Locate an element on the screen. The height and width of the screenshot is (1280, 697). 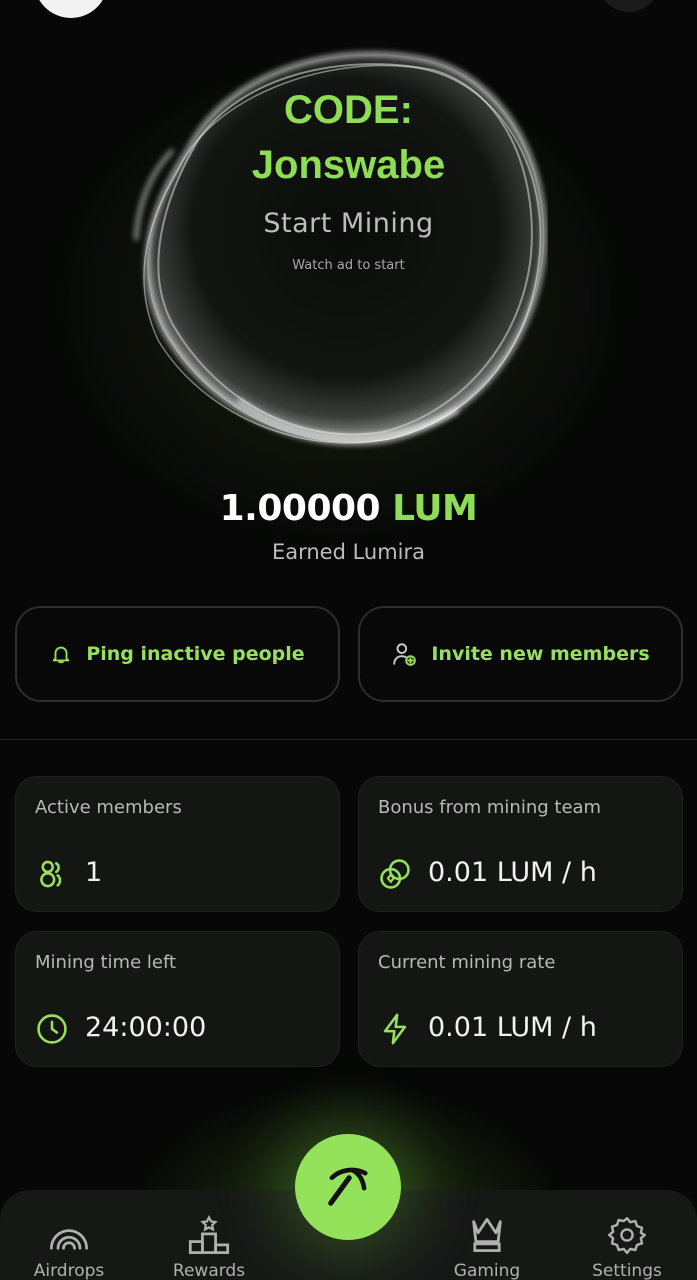
mining-time-card: Mining time left 24:00:00 is located at coordinates (177, 999).